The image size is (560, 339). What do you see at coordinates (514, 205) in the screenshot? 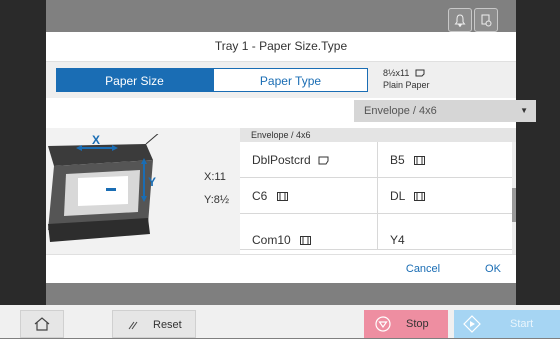
I see `list-scroll-thumb` at bounding box center [514, 205].